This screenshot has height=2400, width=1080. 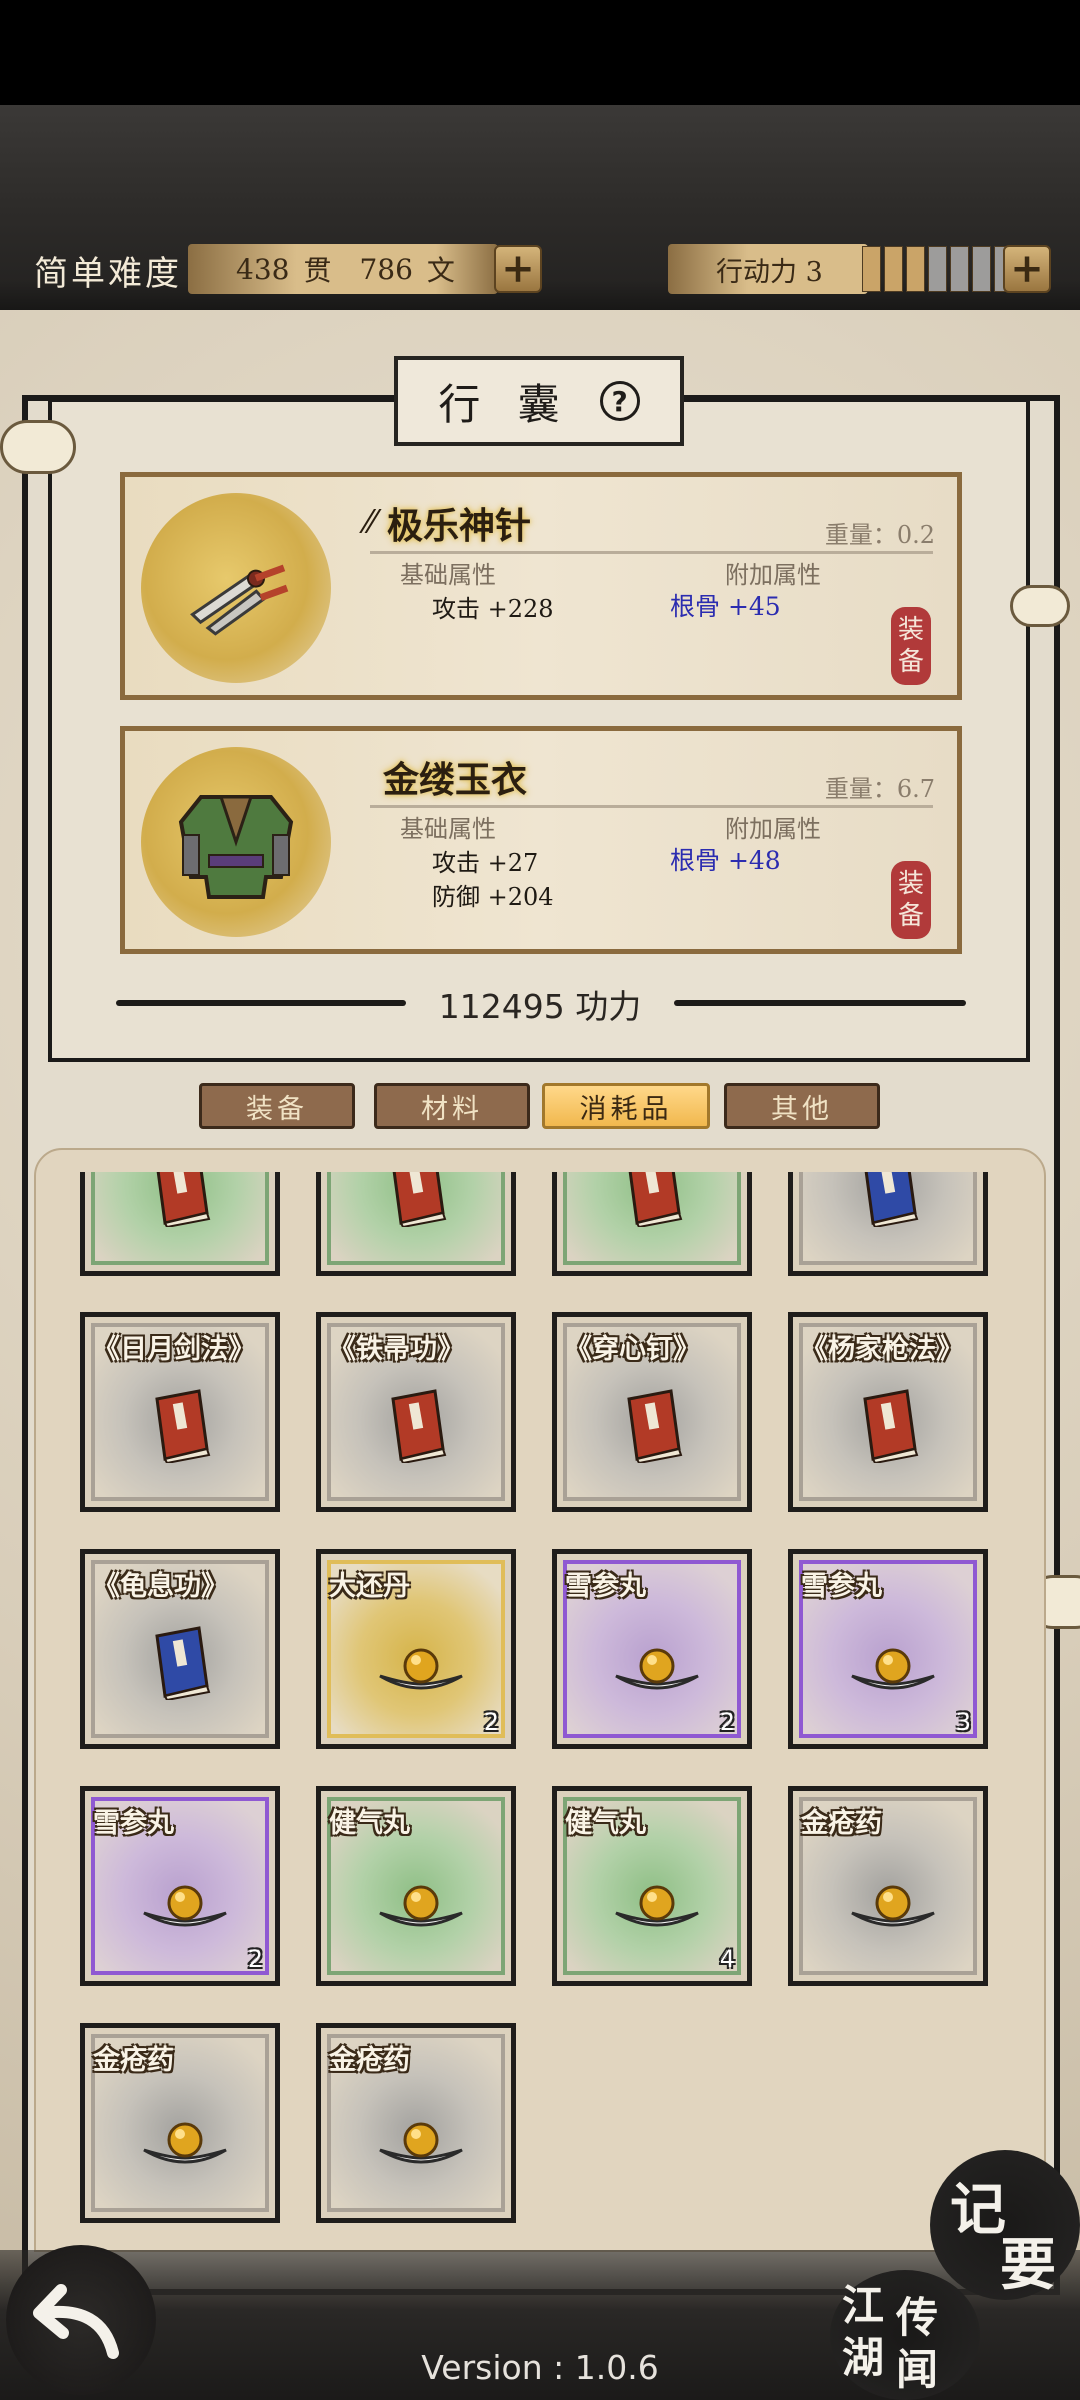 I want to click on item-count: 4, so click(x=727, y=1959).